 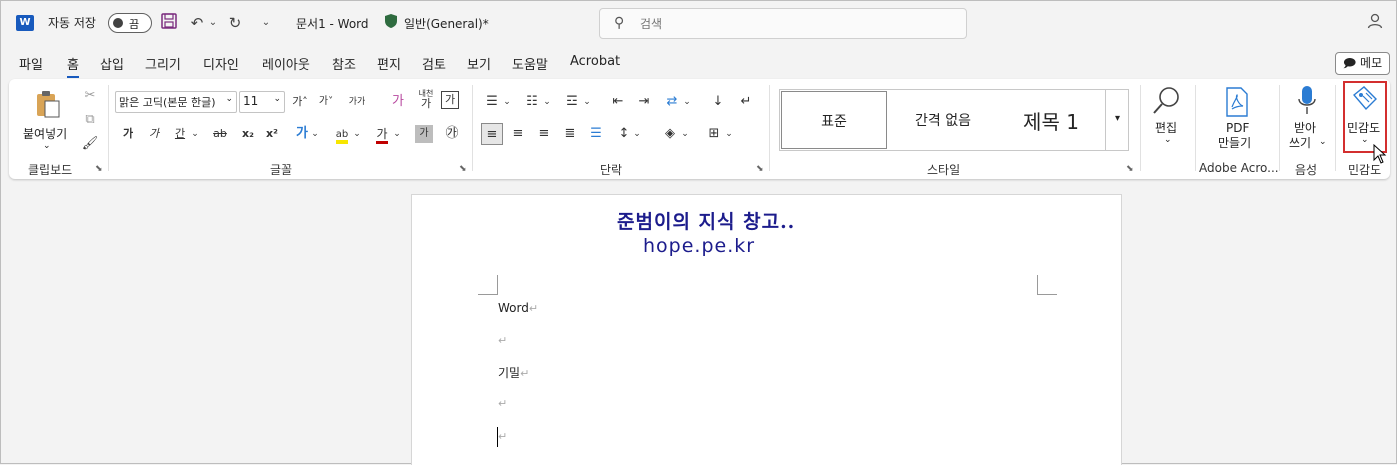 What do you see at coordinates (262, 102) in the screenshot?
I see `font-size-select: 11 ⌄` at bounding box center [262, 102].